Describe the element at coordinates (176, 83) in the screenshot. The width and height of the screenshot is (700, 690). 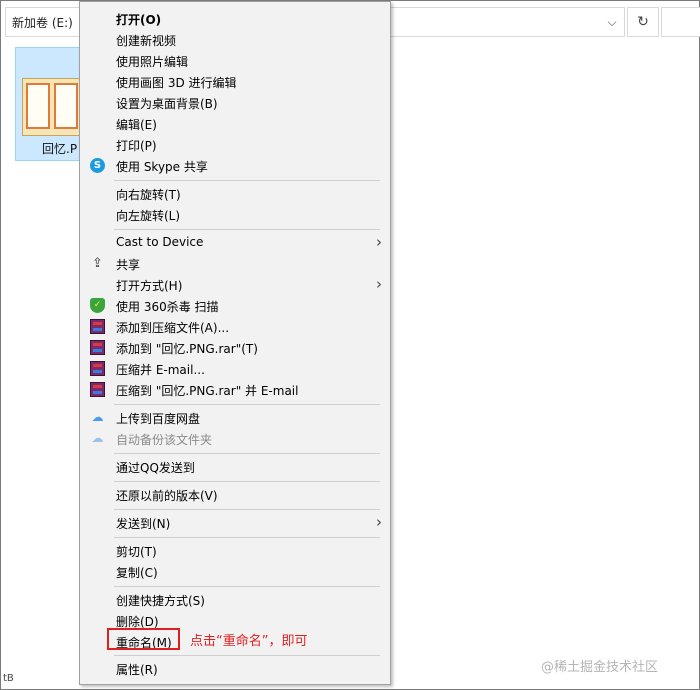
I see `menu-item-label: 使用画图 3D 进行编辑` at that location.